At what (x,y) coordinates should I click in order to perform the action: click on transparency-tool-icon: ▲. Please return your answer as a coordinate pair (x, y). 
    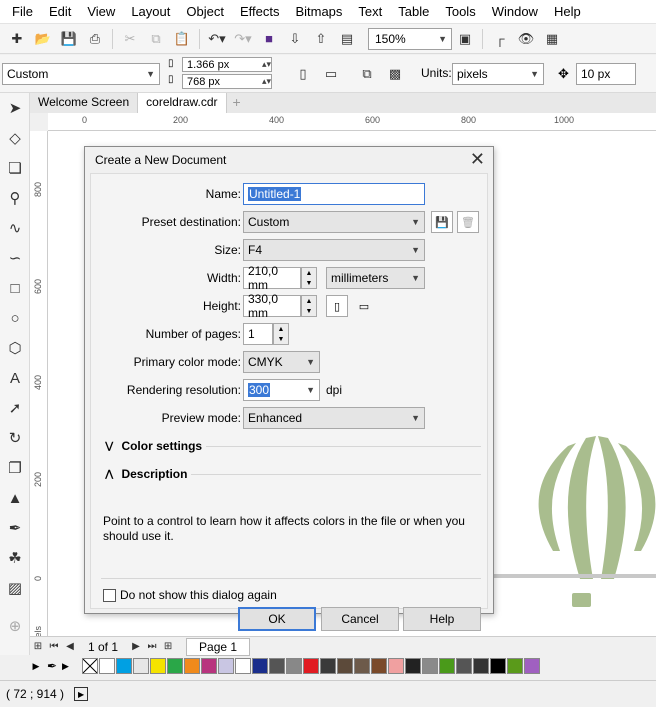
    Looking at the image, I should click on (15, 498).